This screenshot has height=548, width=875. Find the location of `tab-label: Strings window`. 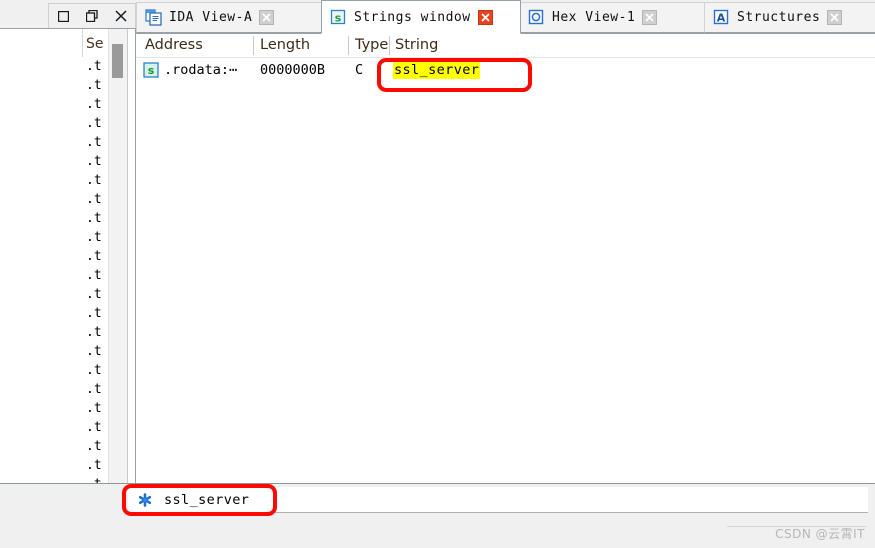

tab-label: Strings window is located at coordinates (412, 17).